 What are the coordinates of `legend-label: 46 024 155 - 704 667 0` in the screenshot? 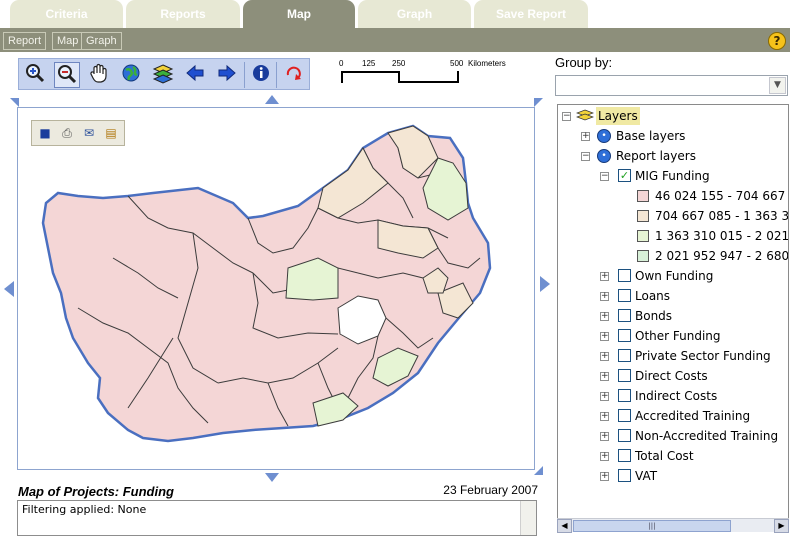 It's located at (722, 196).